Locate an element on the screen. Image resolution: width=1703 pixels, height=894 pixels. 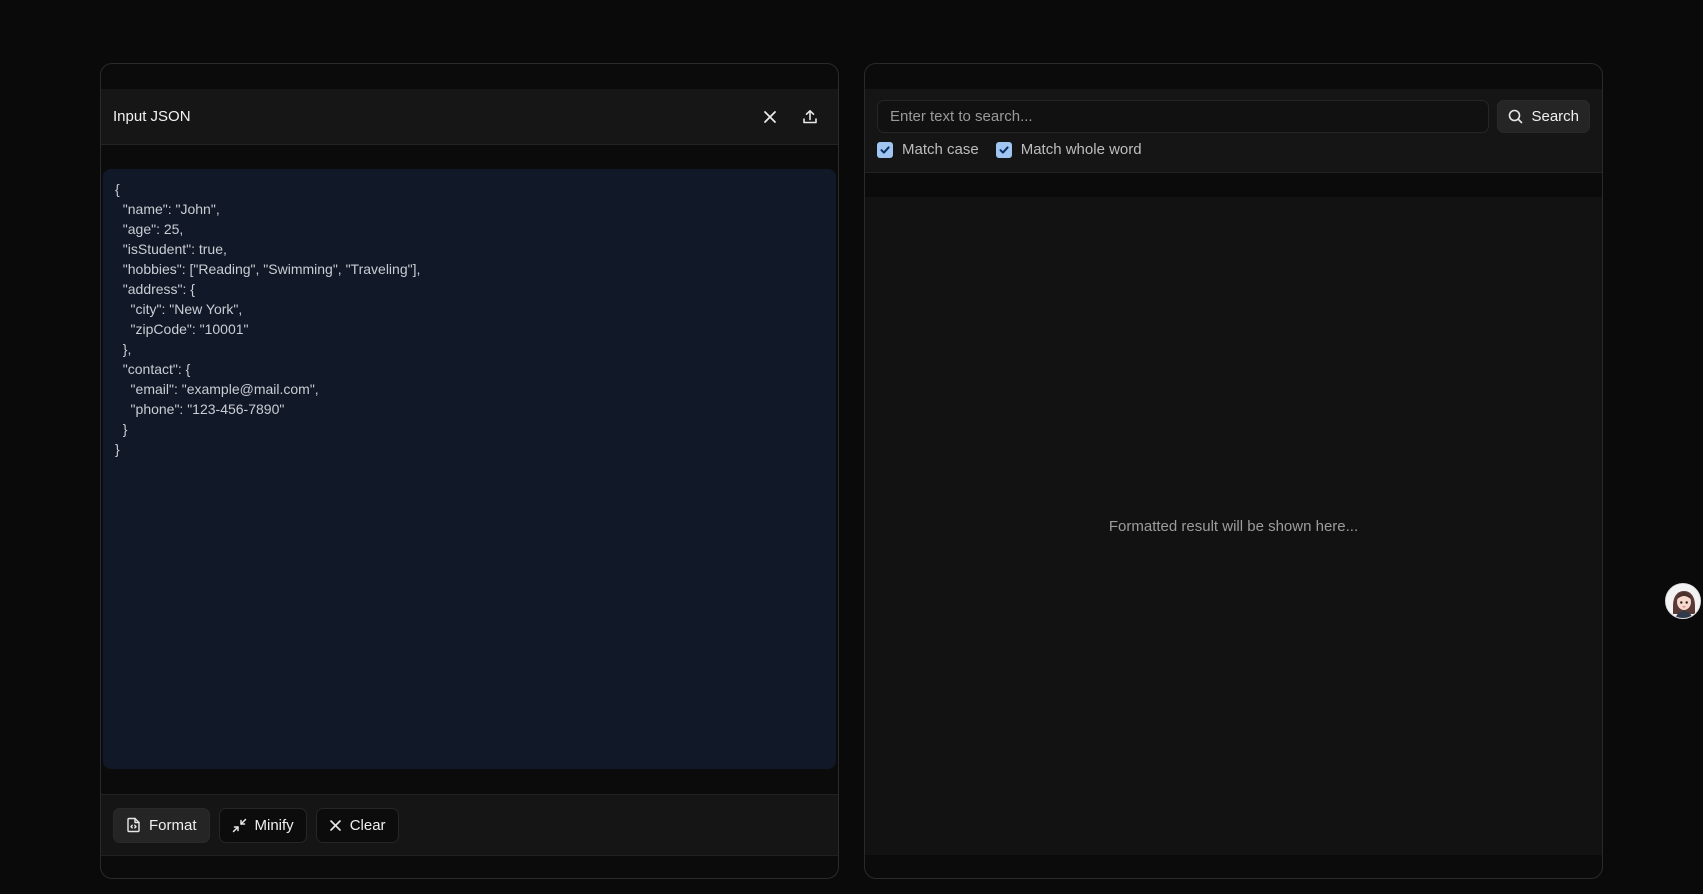
match-case-checkbox is located at coordinates (885, 149).